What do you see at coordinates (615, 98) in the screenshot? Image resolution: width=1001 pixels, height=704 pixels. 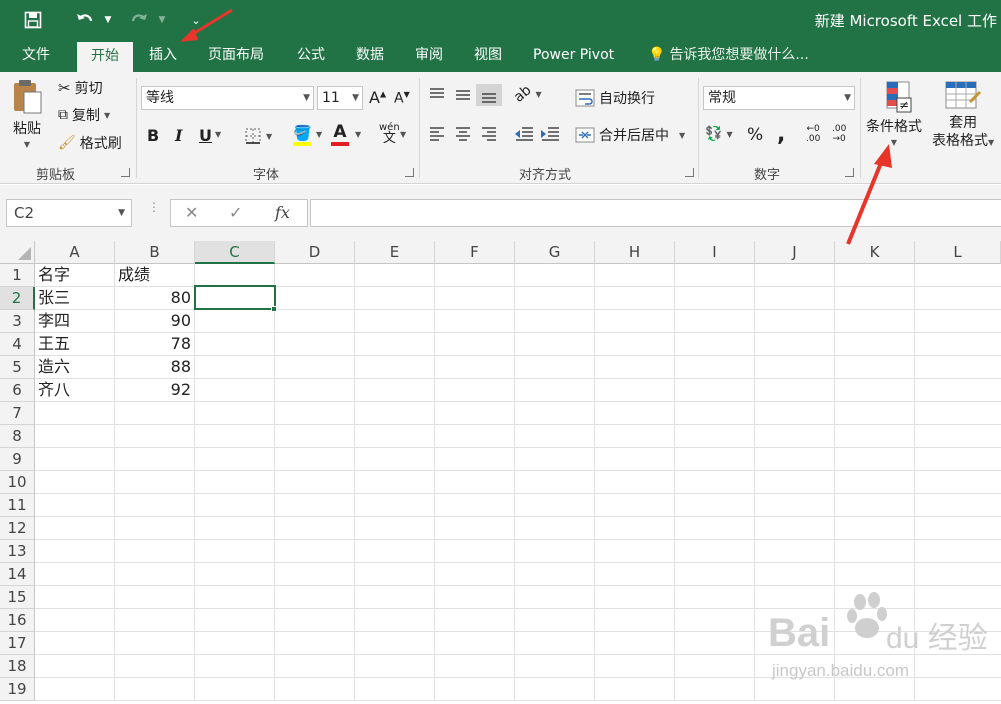 I see `wrap-text-button: 自动换行` at bounding box center [615, 98].